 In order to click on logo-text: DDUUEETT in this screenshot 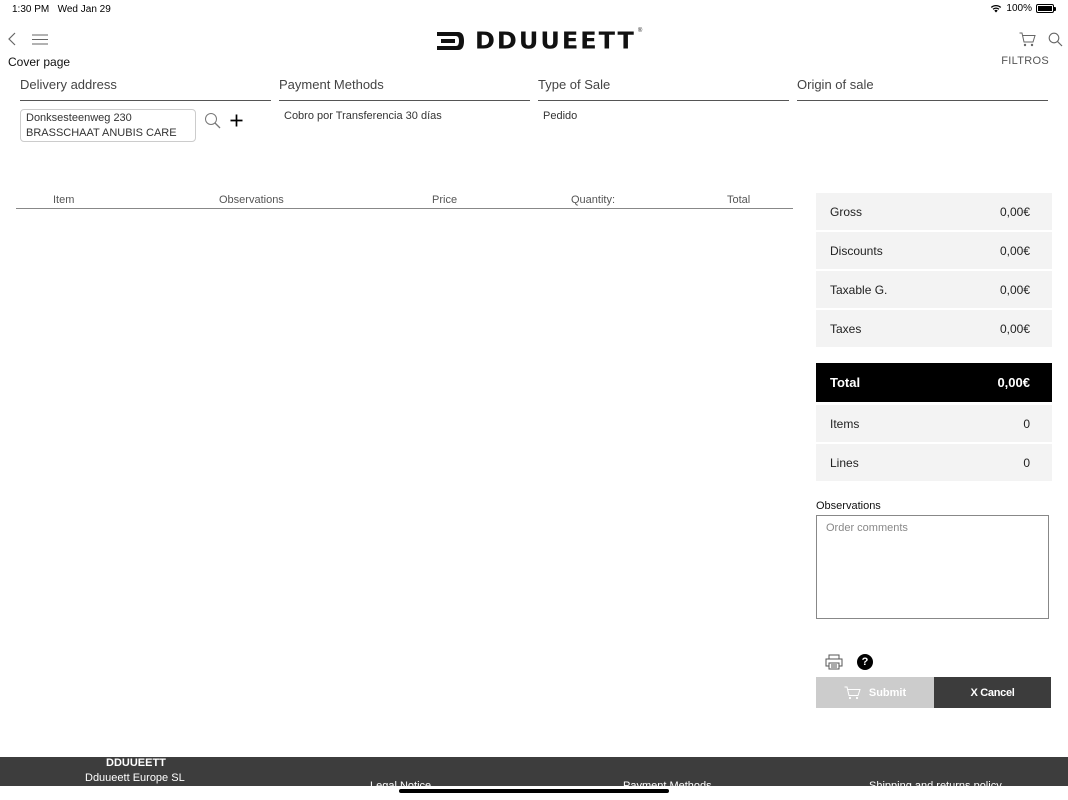, I will do `click(555, 41)`.